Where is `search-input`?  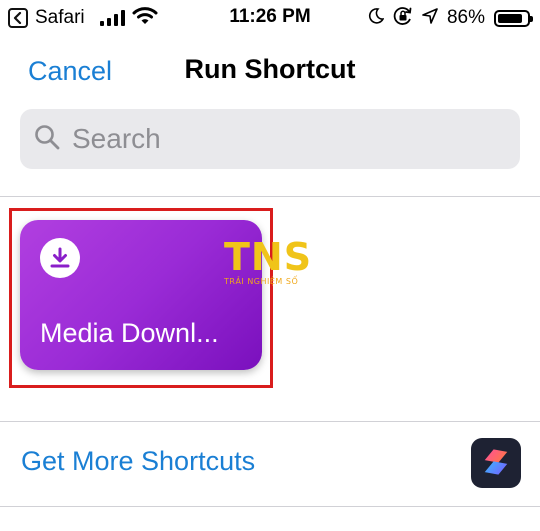 search-input is located at coordinates (282, 139).